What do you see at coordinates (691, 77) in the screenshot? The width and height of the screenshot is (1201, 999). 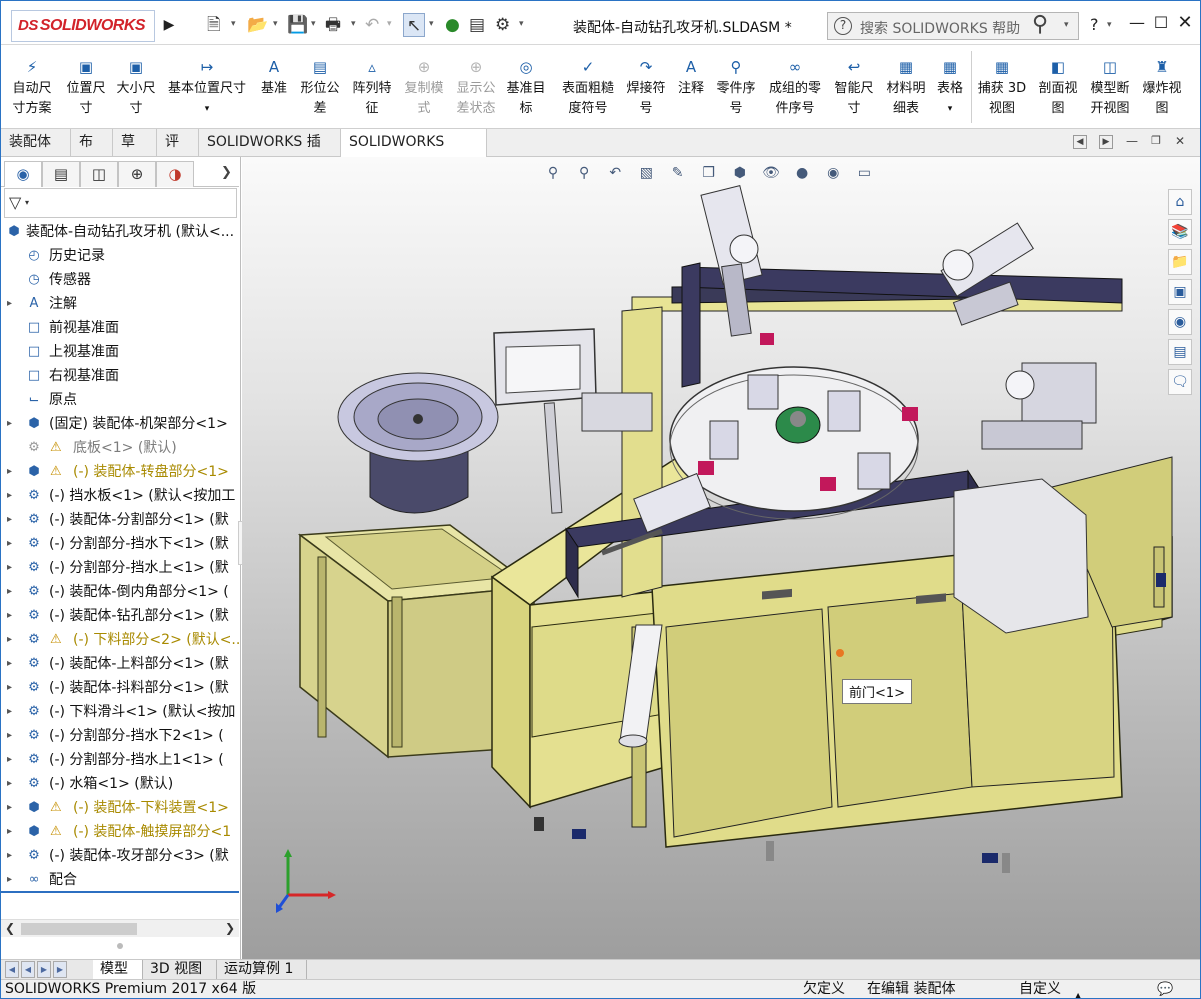 I see `note-button: A 注释` at bounding box center [691, 77].